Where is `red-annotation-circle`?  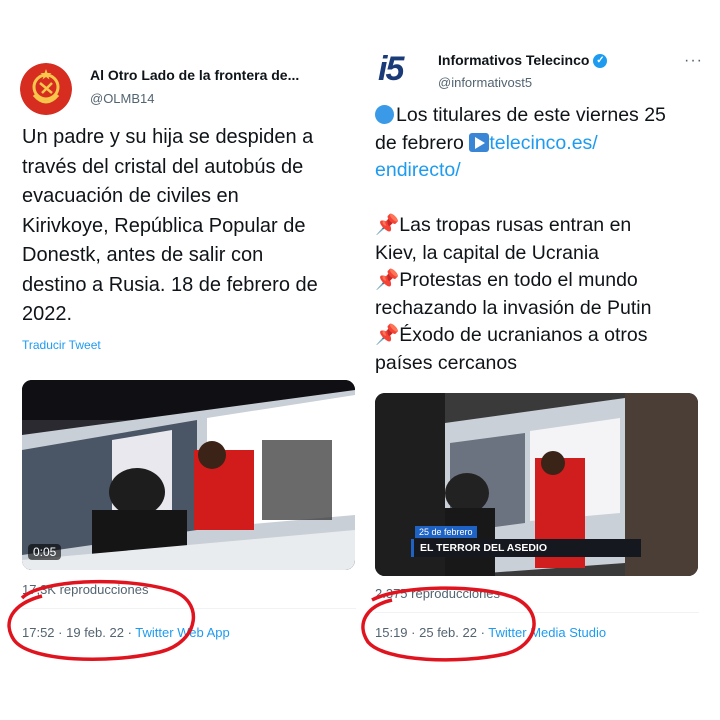 red-annotation-circle is located at coordinates (271, 620).